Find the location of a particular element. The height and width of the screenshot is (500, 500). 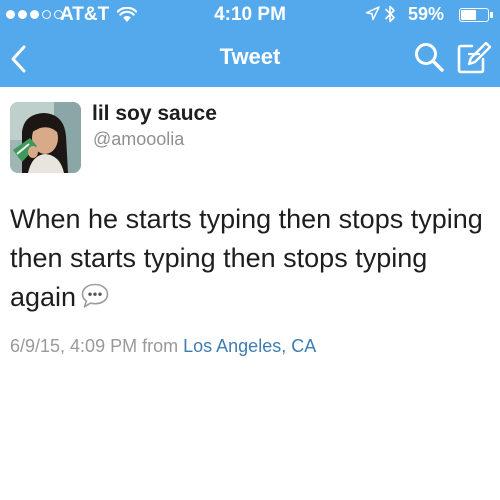

compose-button is located at coordinates (474, 58).